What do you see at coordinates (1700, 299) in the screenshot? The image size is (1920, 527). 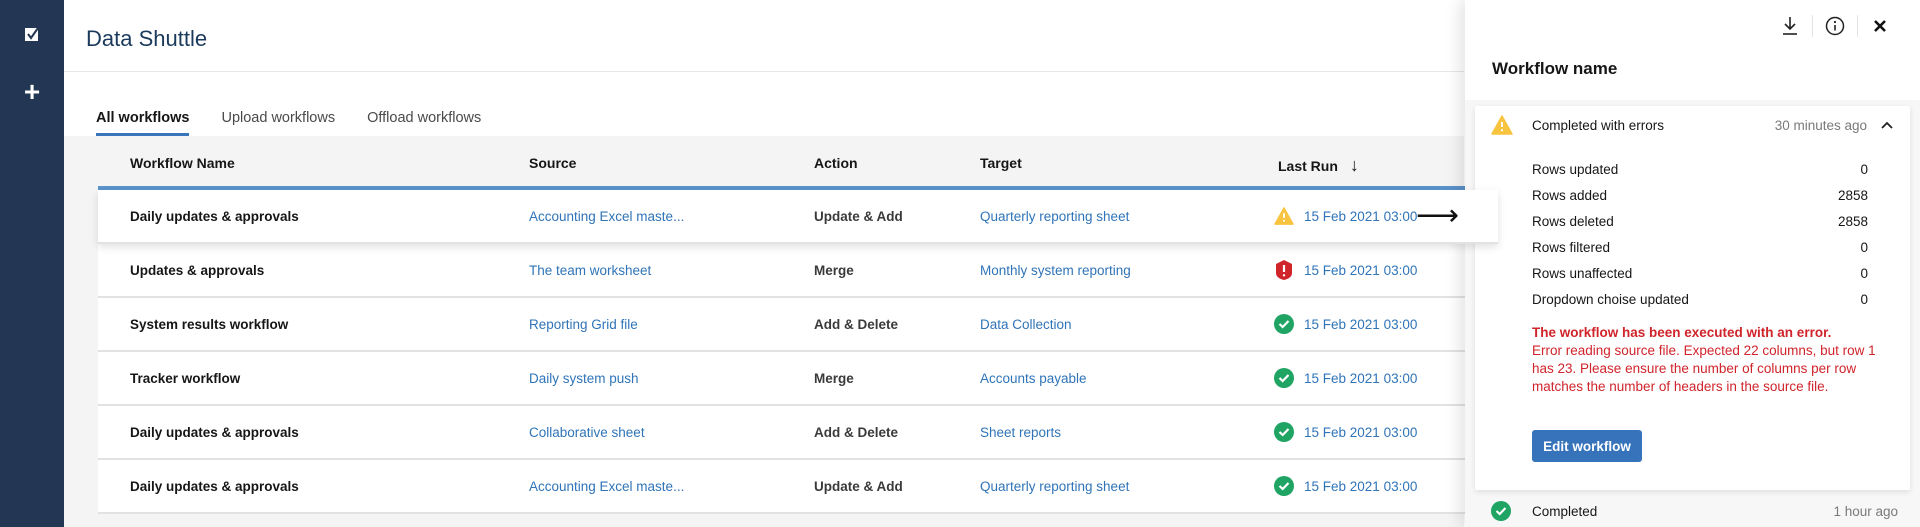 I see `stat-row: Dropdown choise updated 0` at bounding box center [1700, 299].